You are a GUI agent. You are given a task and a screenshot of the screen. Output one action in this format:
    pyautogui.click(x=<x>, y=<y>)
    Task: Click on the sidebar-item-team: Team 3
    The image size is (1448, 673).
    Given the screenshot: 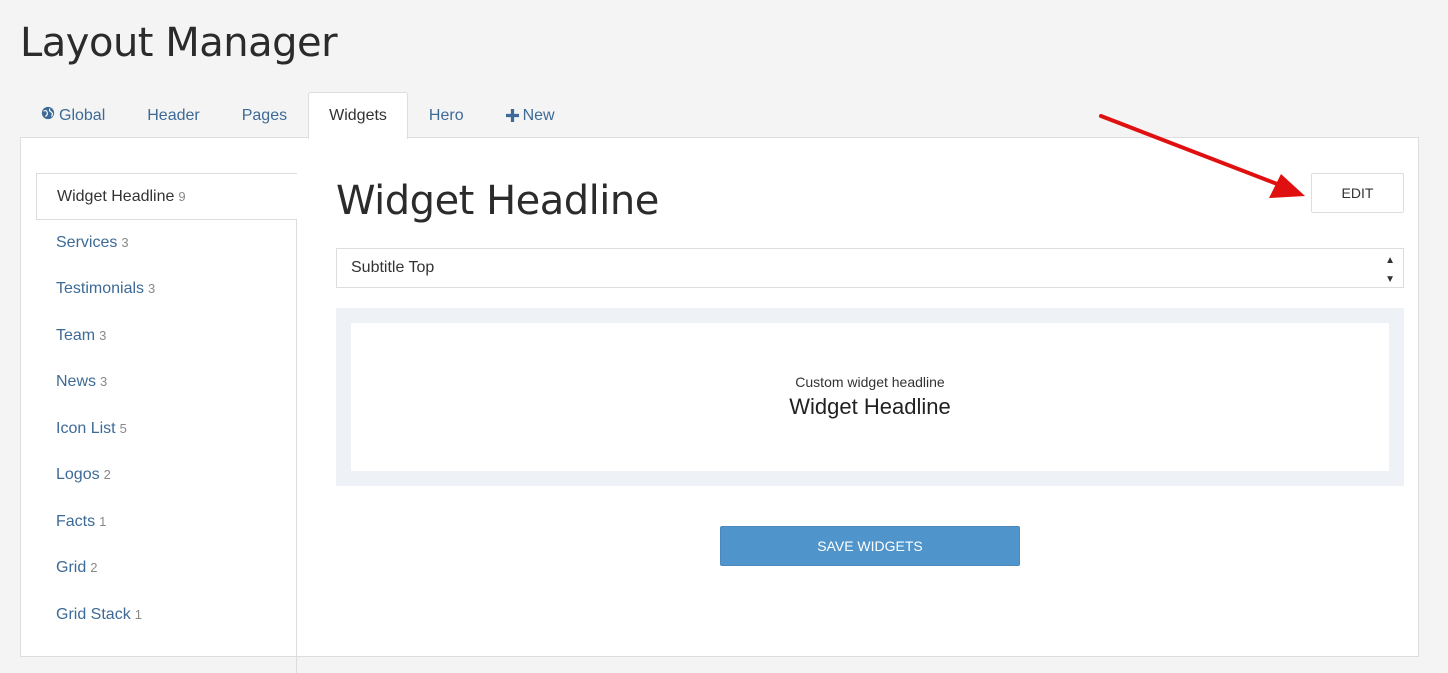 What is the action you would take?
    pyautogui.click(x=166, y=336)
    